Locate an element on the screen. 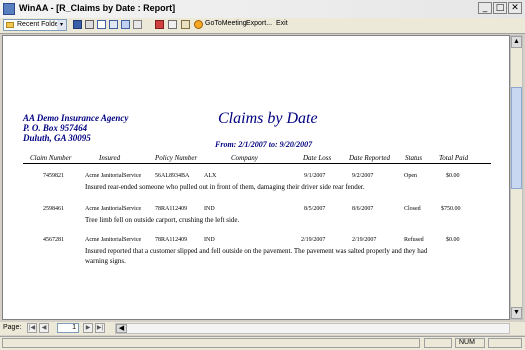  gotomeeting-button: GoToMeeting is located at coordinates (226, 23).